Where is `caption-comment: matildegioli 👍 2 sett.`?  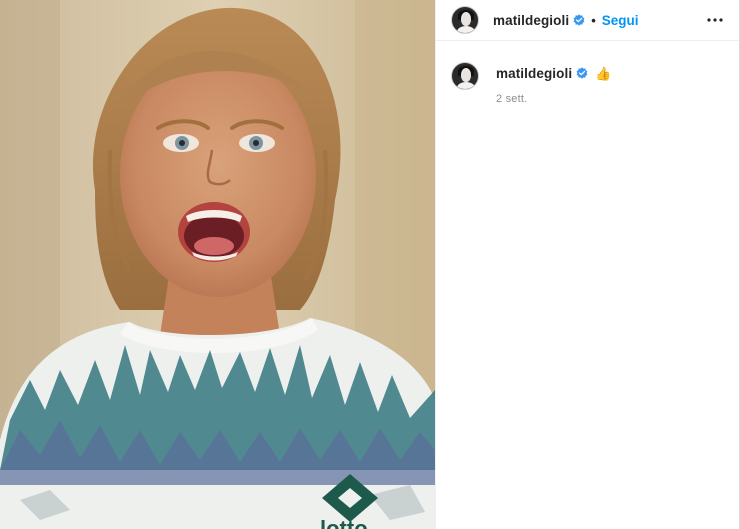
caption-comment: matildegioli 👍 2 sett. is located at coordinates (587, 73).